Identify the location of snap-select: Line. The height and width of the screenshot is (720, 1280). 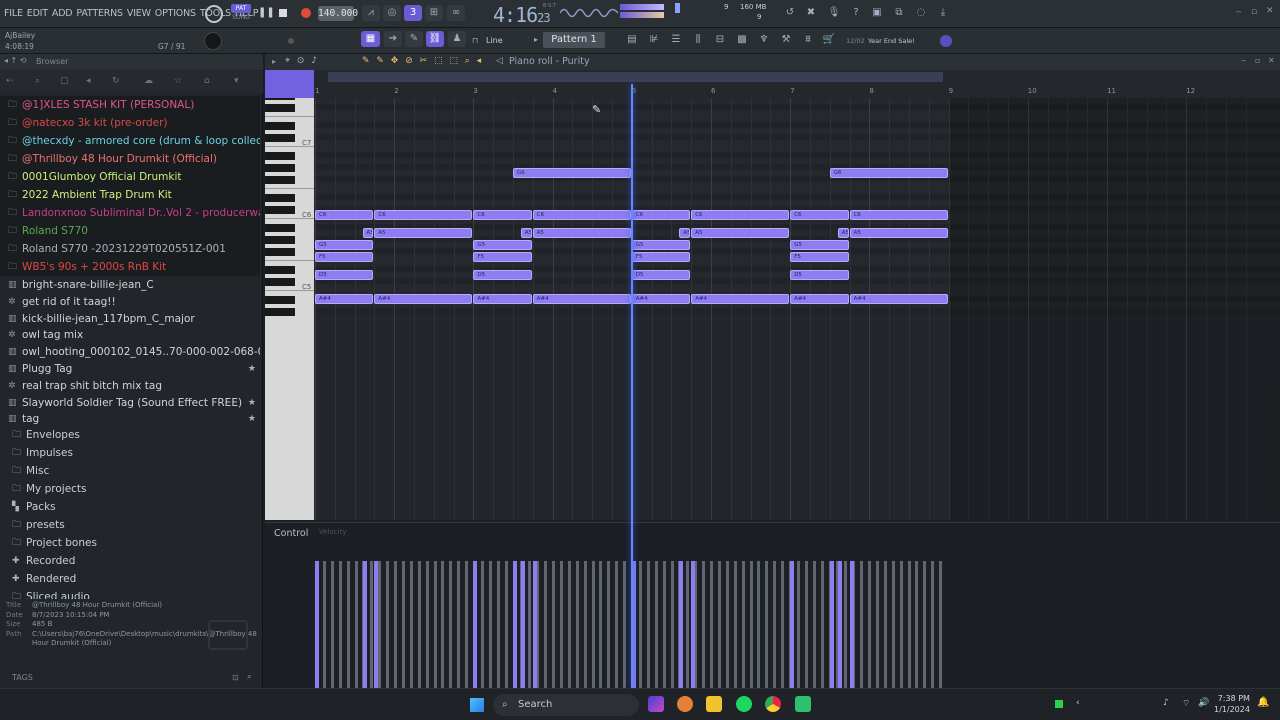
(494, 40).